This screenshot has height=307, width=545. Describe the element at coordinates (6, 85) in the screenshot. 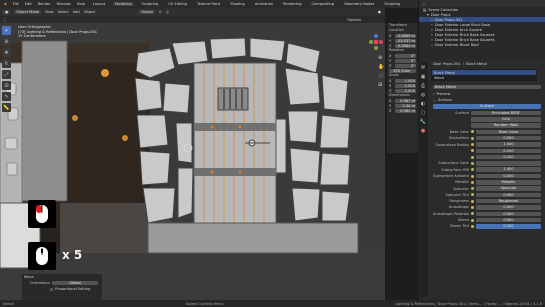

I see `transform-tool-icon: ⊞` at that location.